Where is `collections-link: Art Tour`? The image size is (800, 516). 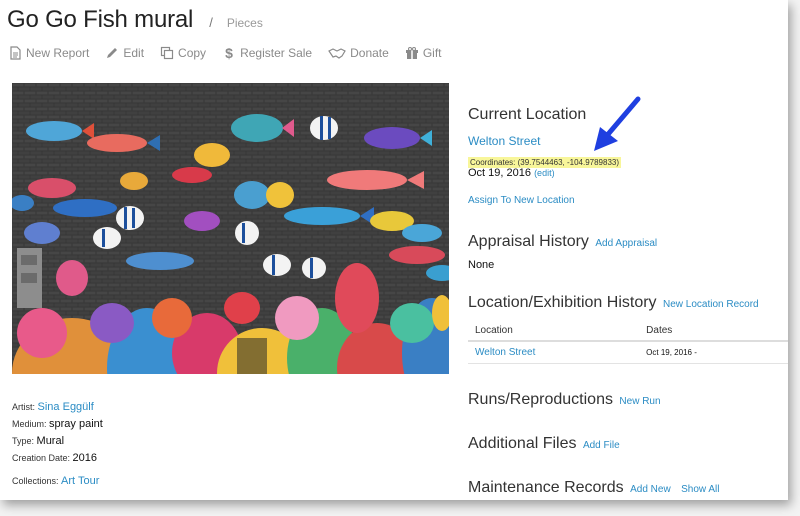 collections-link: Art Tour is located at coordinates (80, 481).